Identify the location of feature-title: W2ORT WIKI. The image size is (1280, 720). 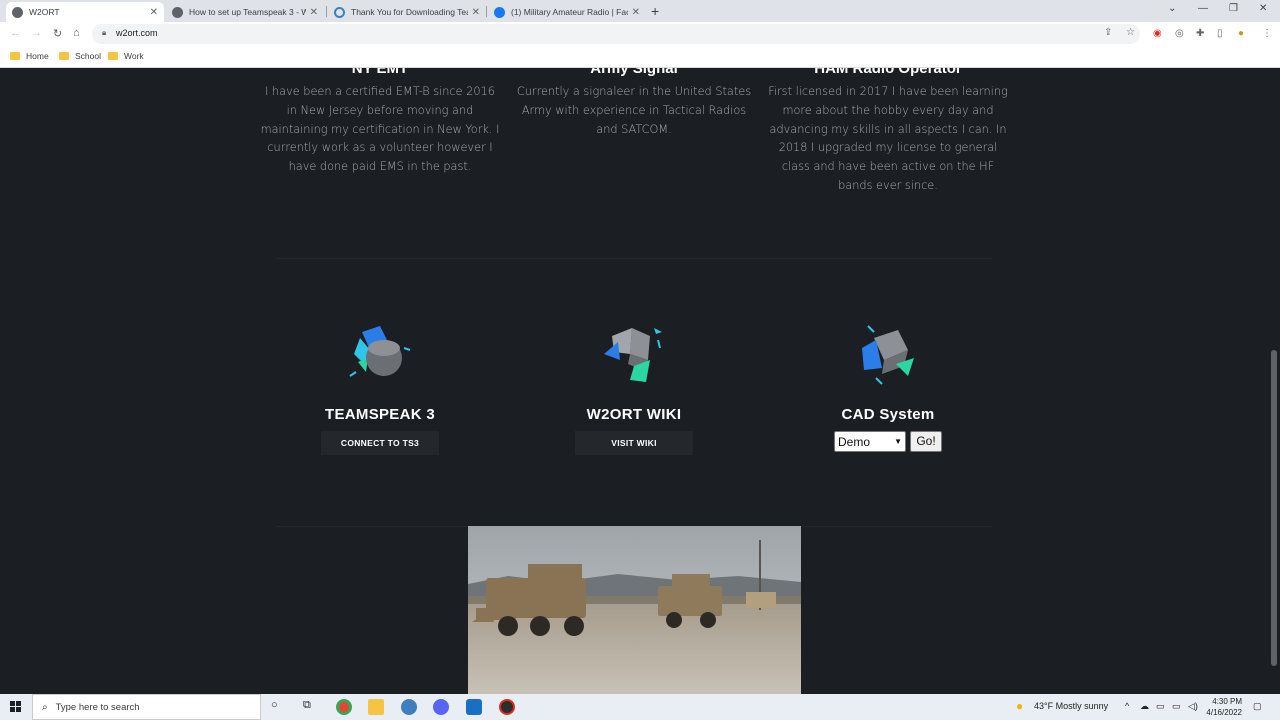
(634, 414).